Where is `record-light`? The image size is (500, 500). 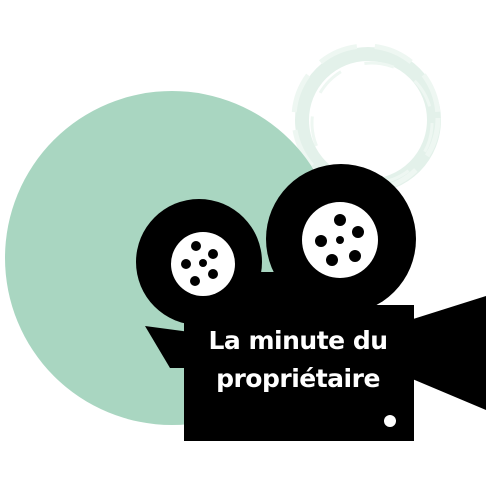 record-light is located at coordinates (390, 421).